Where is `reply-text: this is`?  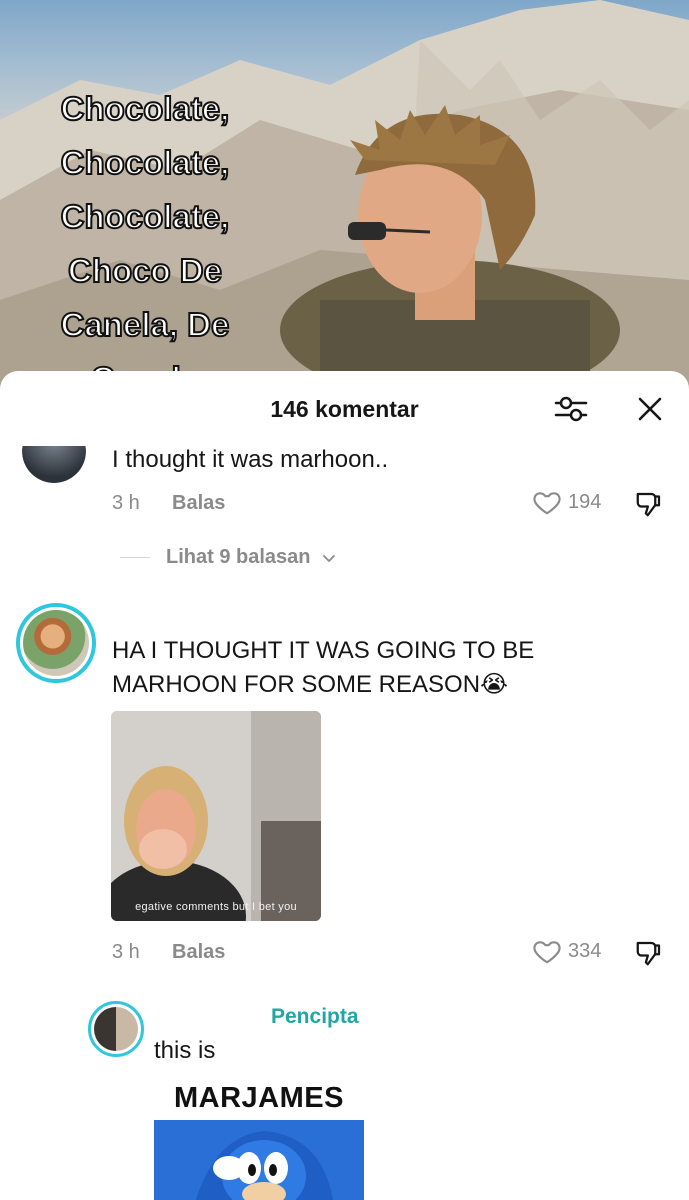 reply-text: this is is located at coordinates (185, 1050).